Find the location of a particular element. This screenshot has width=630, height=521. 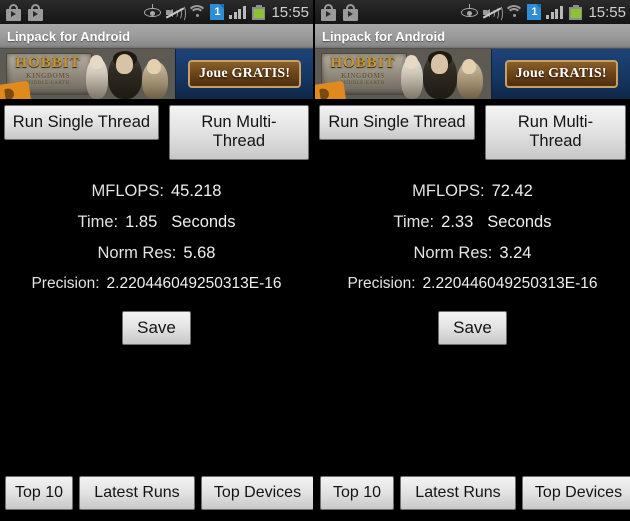

result-row-mflops: MFLOPS: 72.42 is located at coordinates (472, 191).